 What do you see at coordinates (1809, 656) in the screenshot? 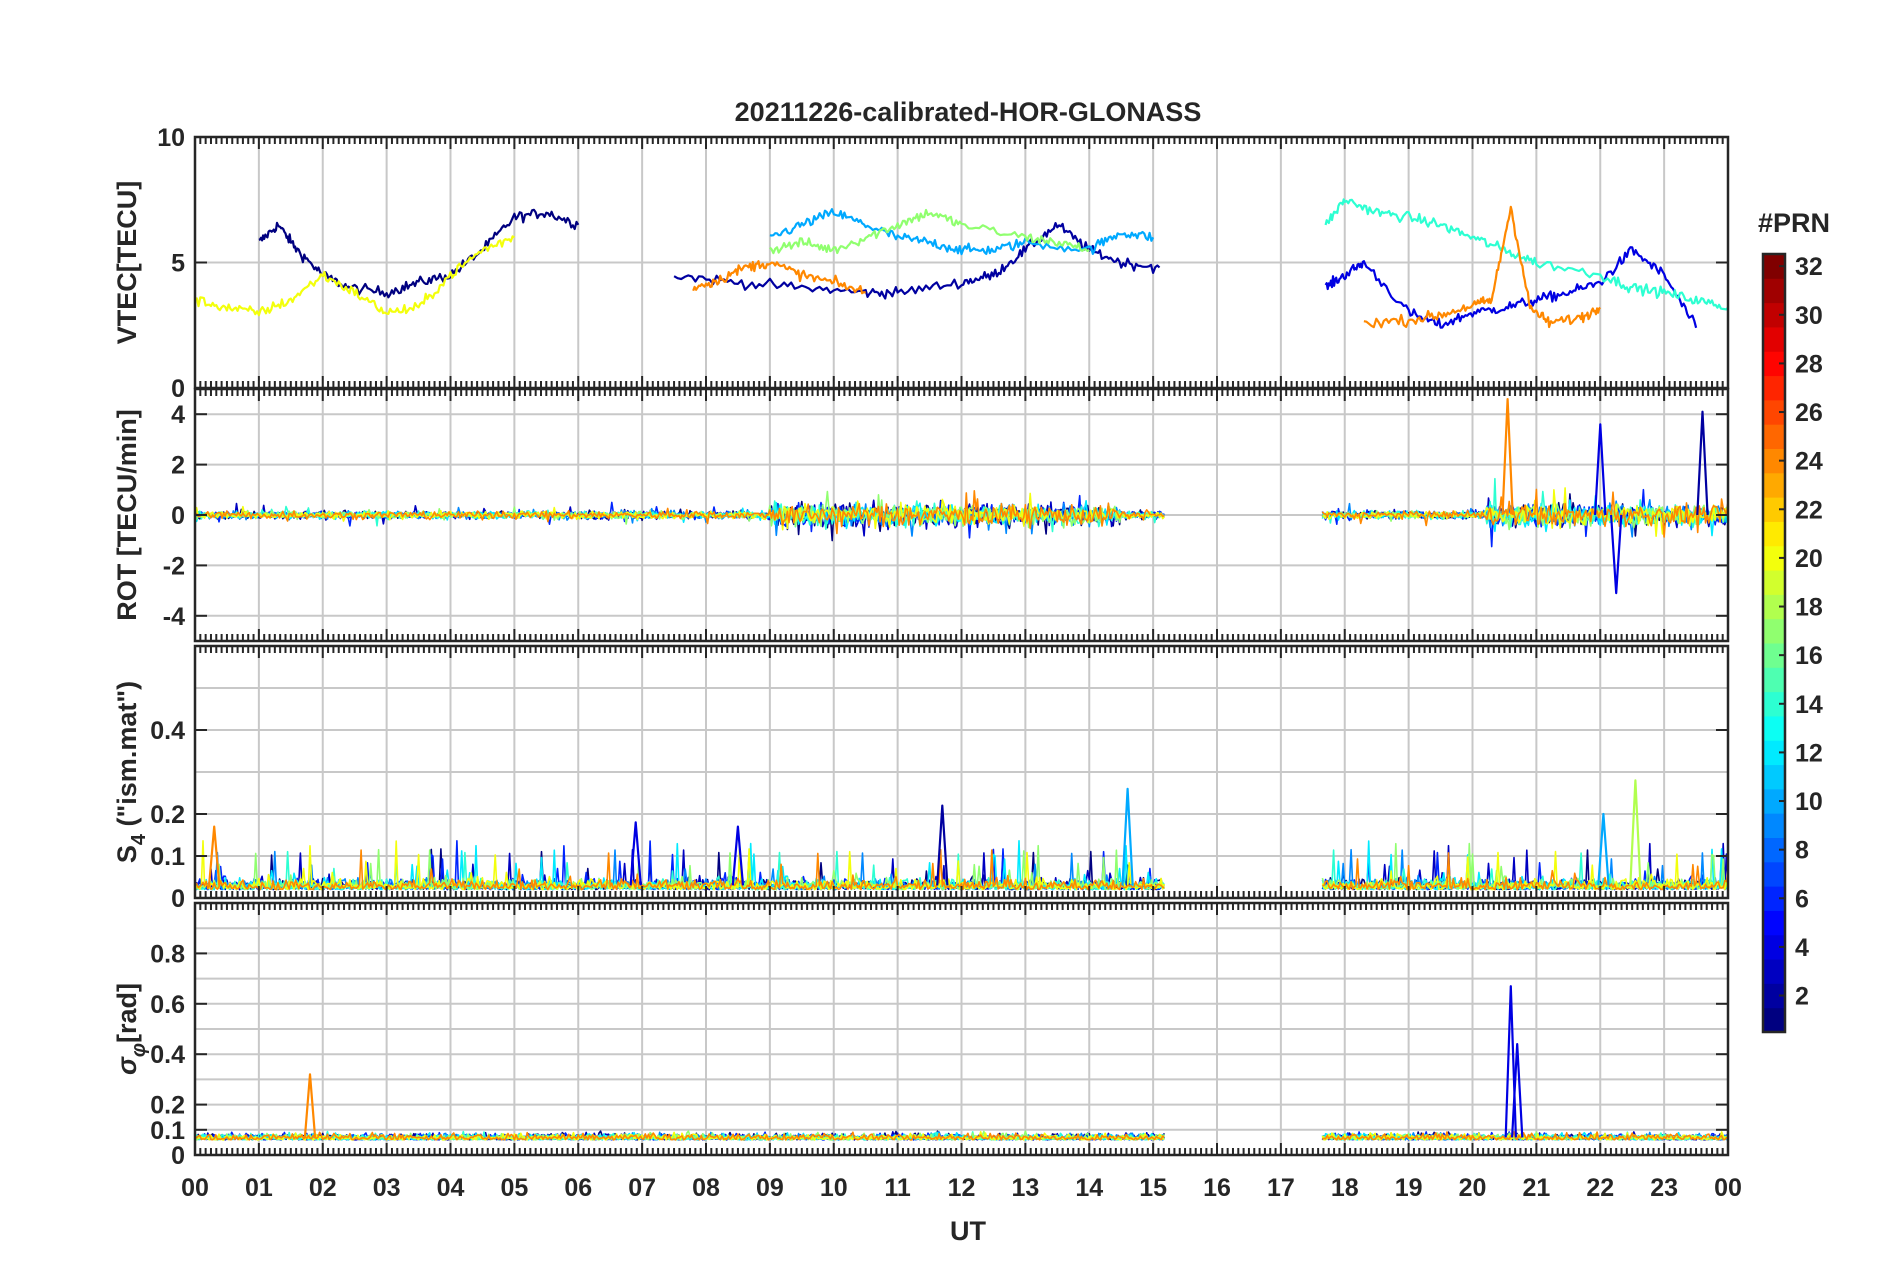
I see `colorbar-tick-label: 16` at bounding box center [1809, 656].